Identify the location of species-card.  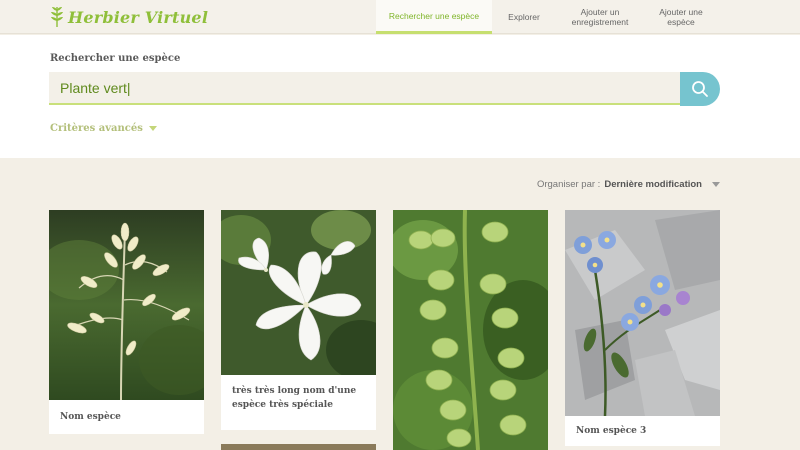
(470, 330).